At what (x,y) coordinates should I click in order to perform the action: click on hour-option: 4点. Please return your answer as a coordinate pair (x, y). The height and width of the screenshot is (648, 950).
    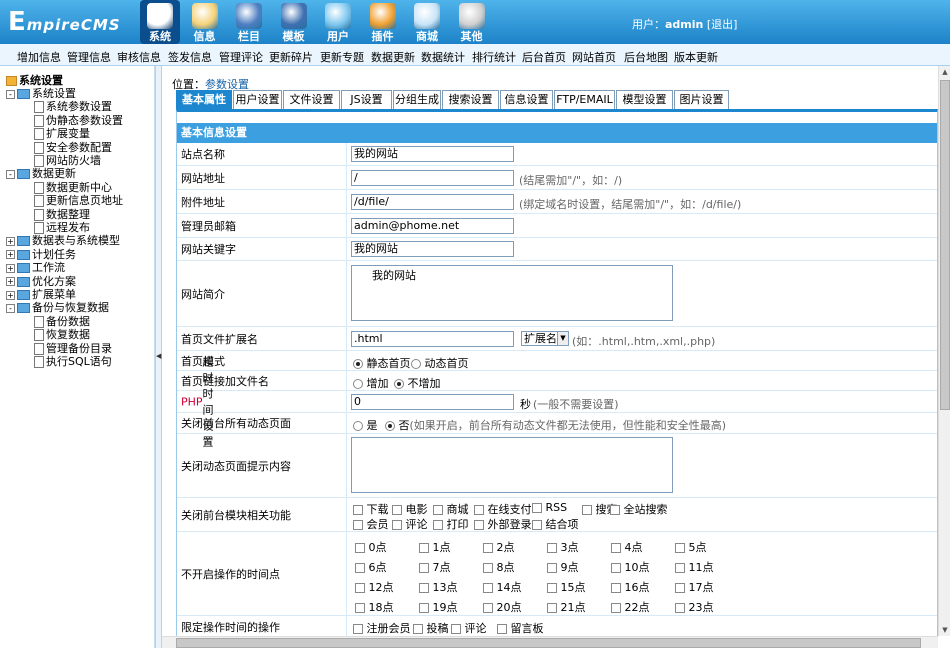
    Looking at the image, I should click on (627, 547).